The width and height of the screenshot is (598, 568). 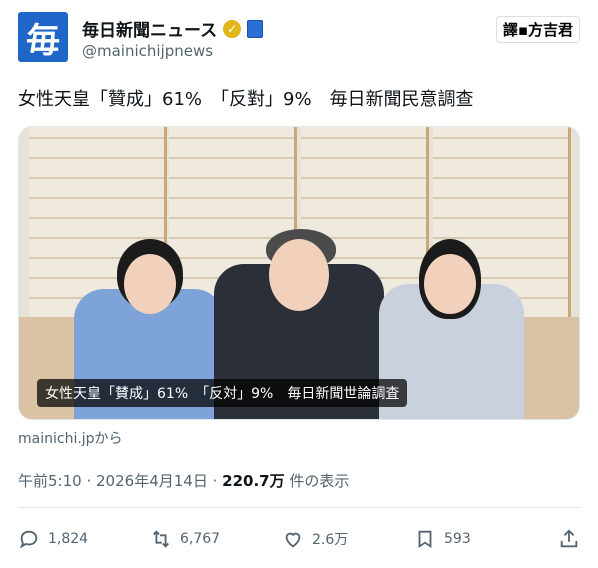 I want to click on timestamp-date: 2026年4月14日, so click(x=152, y=481).